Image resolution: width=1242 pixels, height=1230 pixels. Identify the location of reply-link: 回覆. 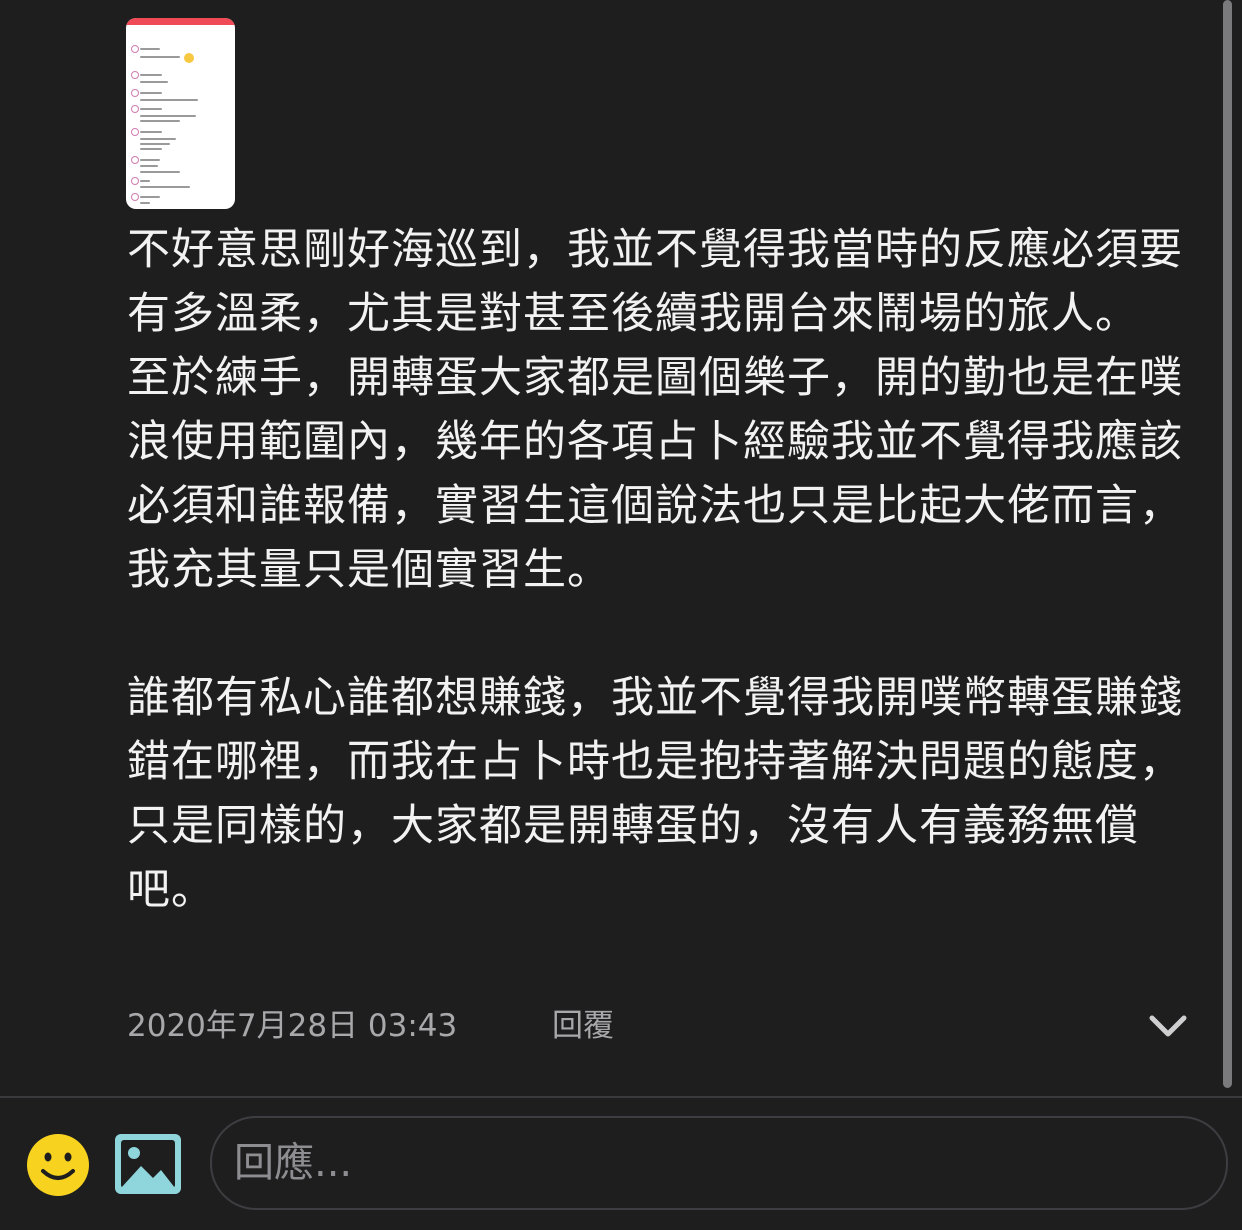
(583, 1026).